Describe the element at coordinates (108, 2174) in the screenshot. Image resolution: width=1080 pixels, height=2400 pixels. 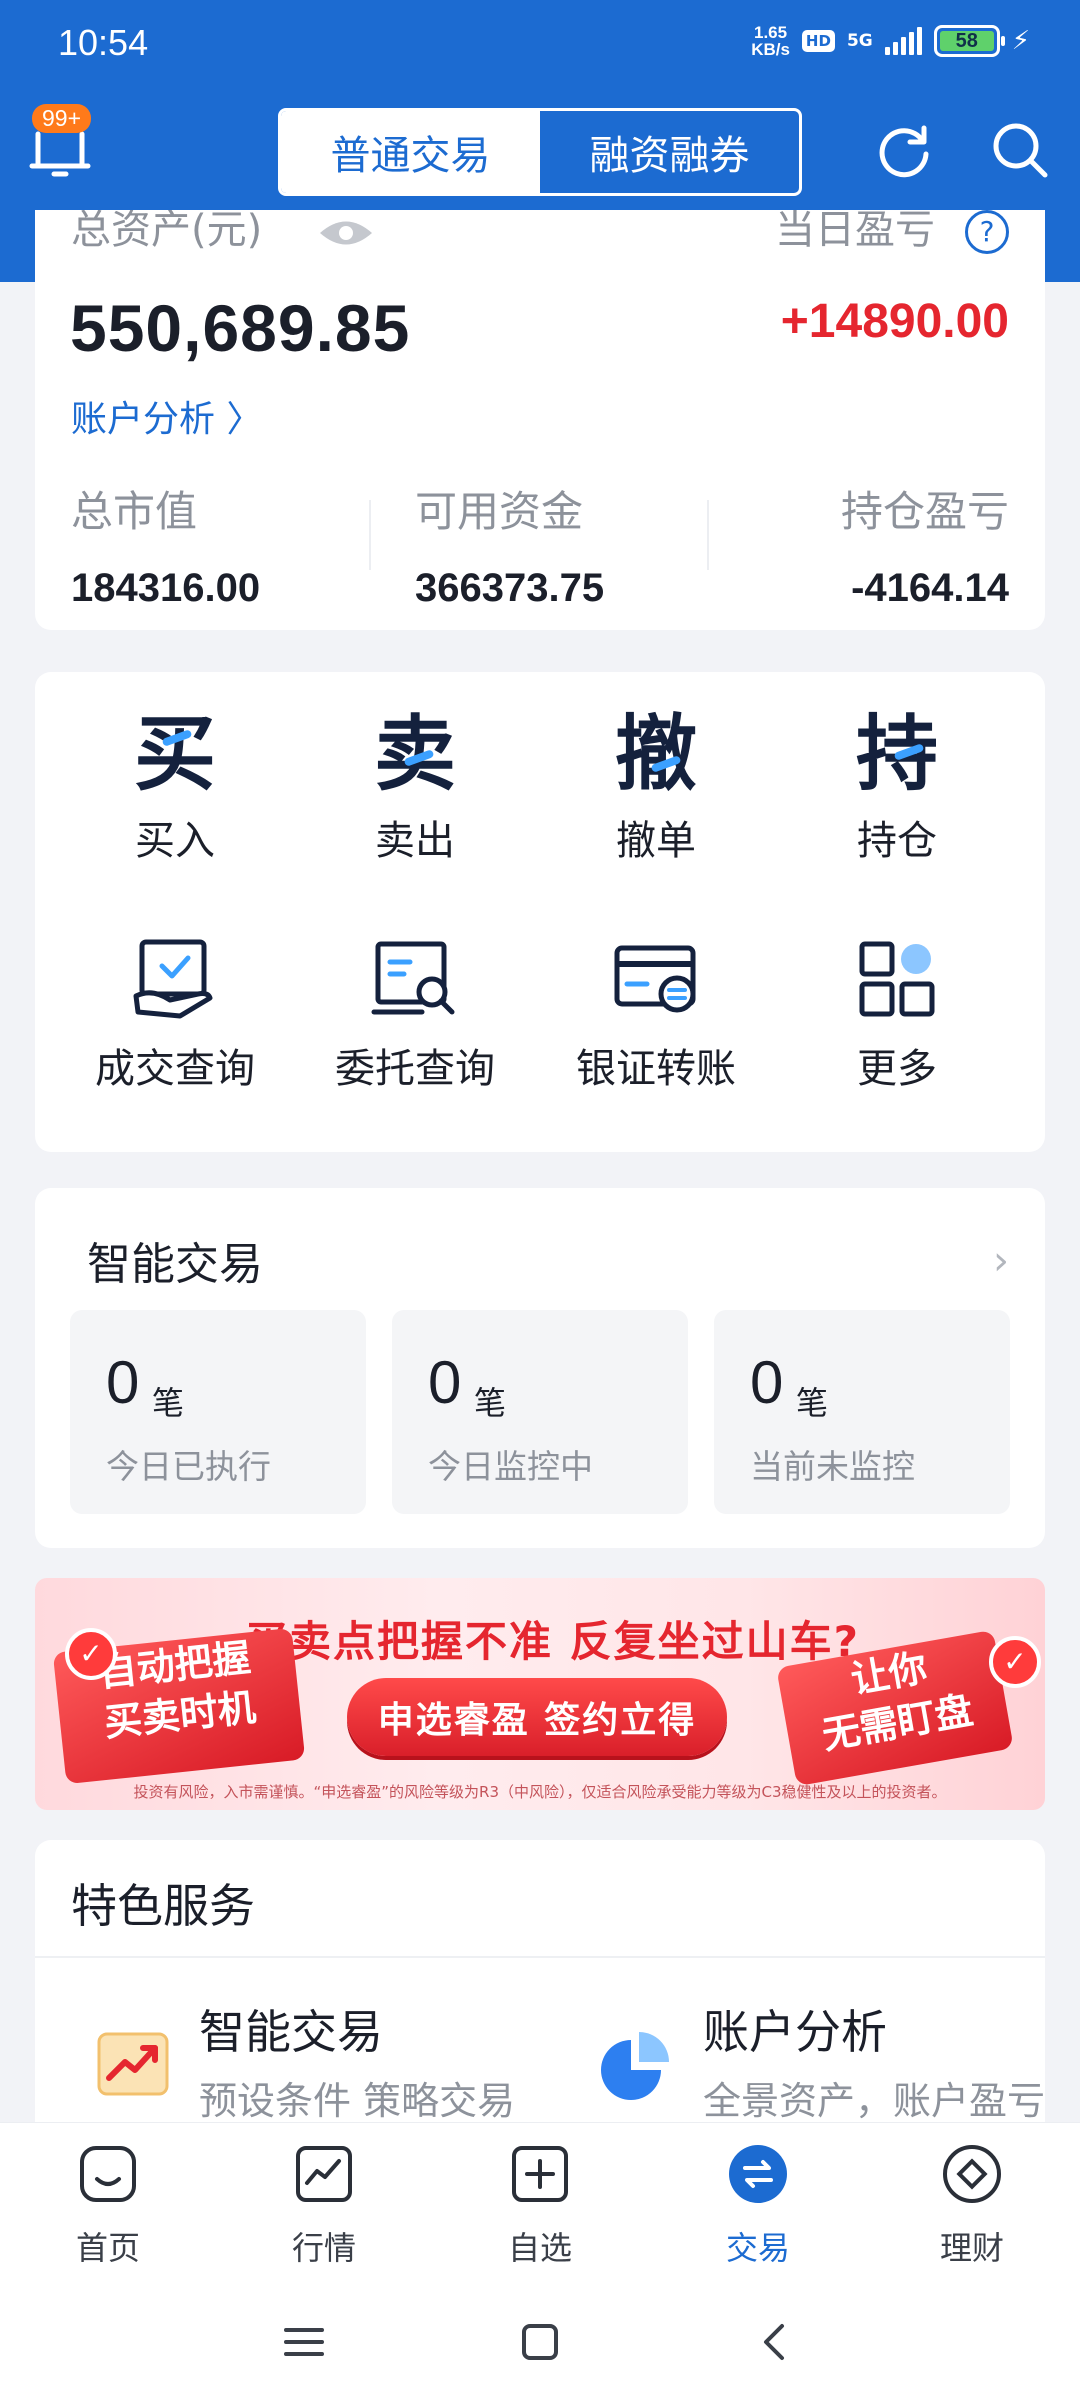
I see `home-icon` at that location.